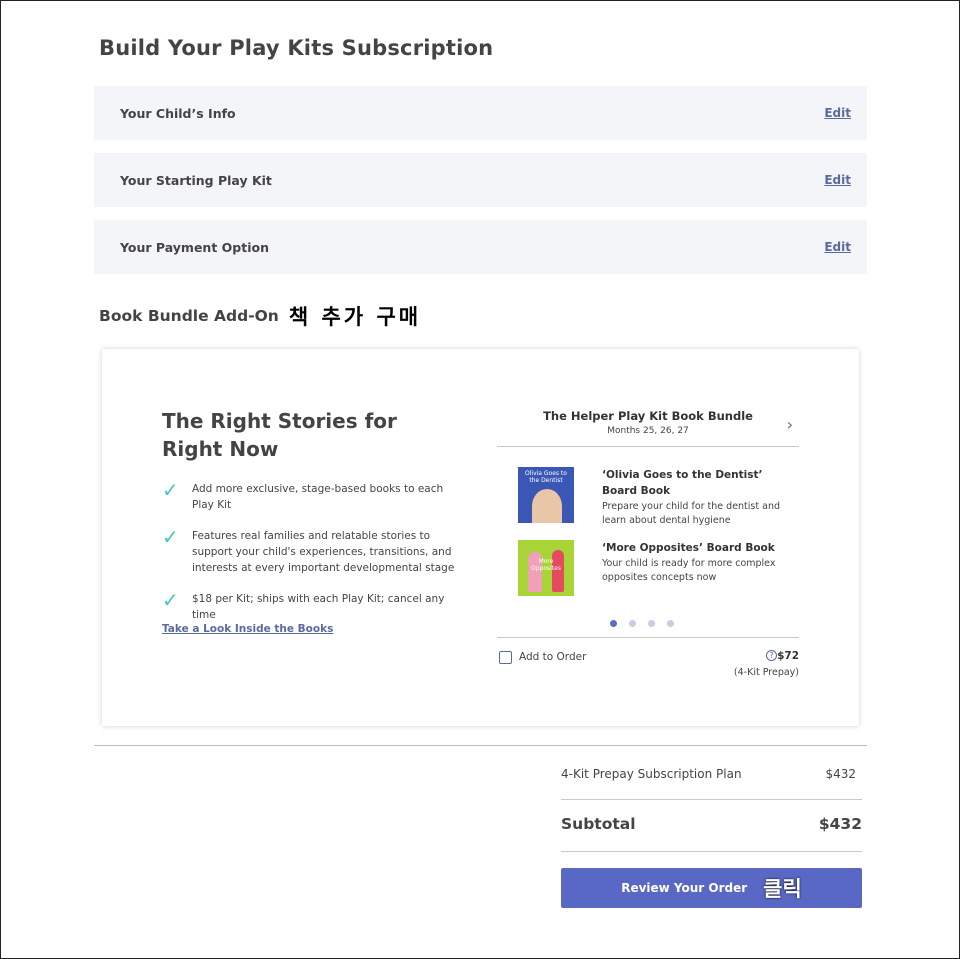 The image size is (960, 959). I want to click on add-to-order-checkbox, so click(505, 657).